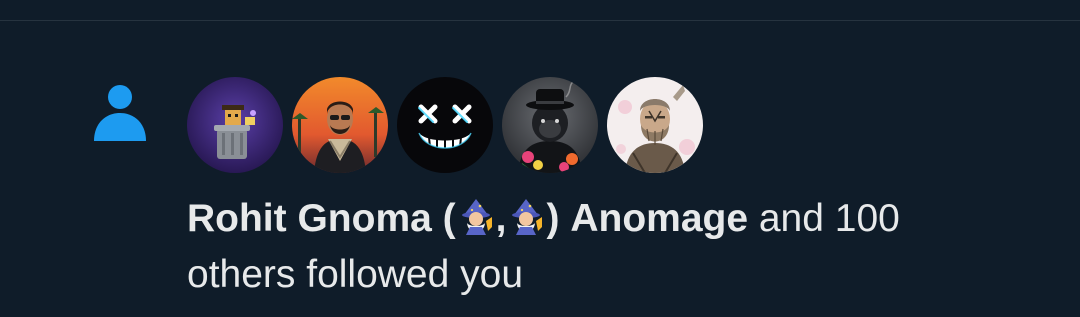 Image resolution: width=1080 pixels, height=317 pixels. What do you see at coordinates (355, 274) in the screenshot?
I see `message-rest-text: others followed you` at bounding box center [355, 274].